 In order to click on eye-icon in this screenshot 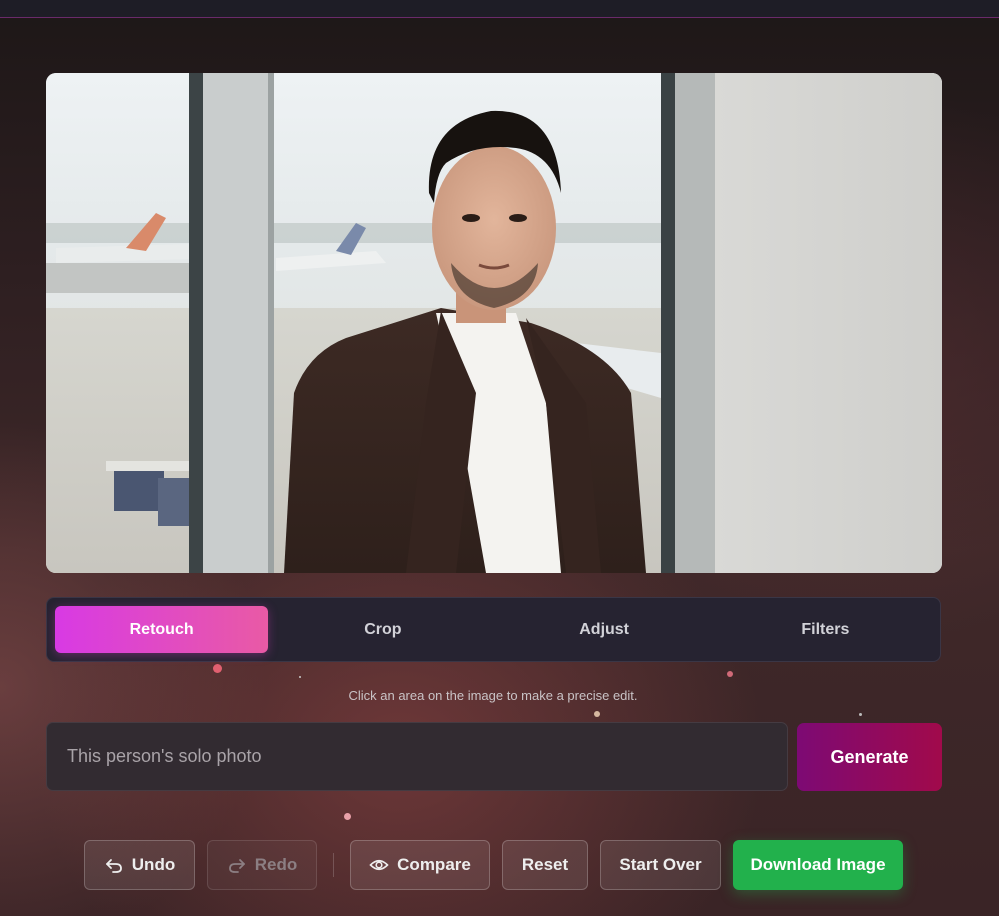, I will do `click(379, 865)`.